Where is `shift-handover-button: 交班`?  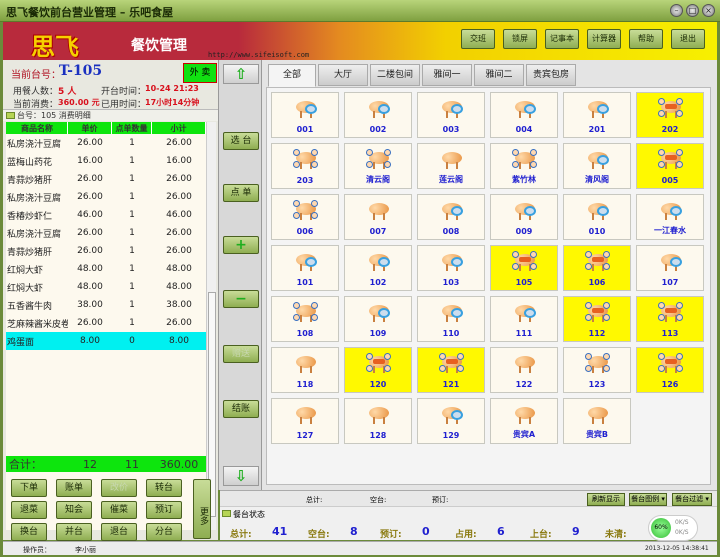
shift-handover-button: 交班 is located at coordinates (478, 39).